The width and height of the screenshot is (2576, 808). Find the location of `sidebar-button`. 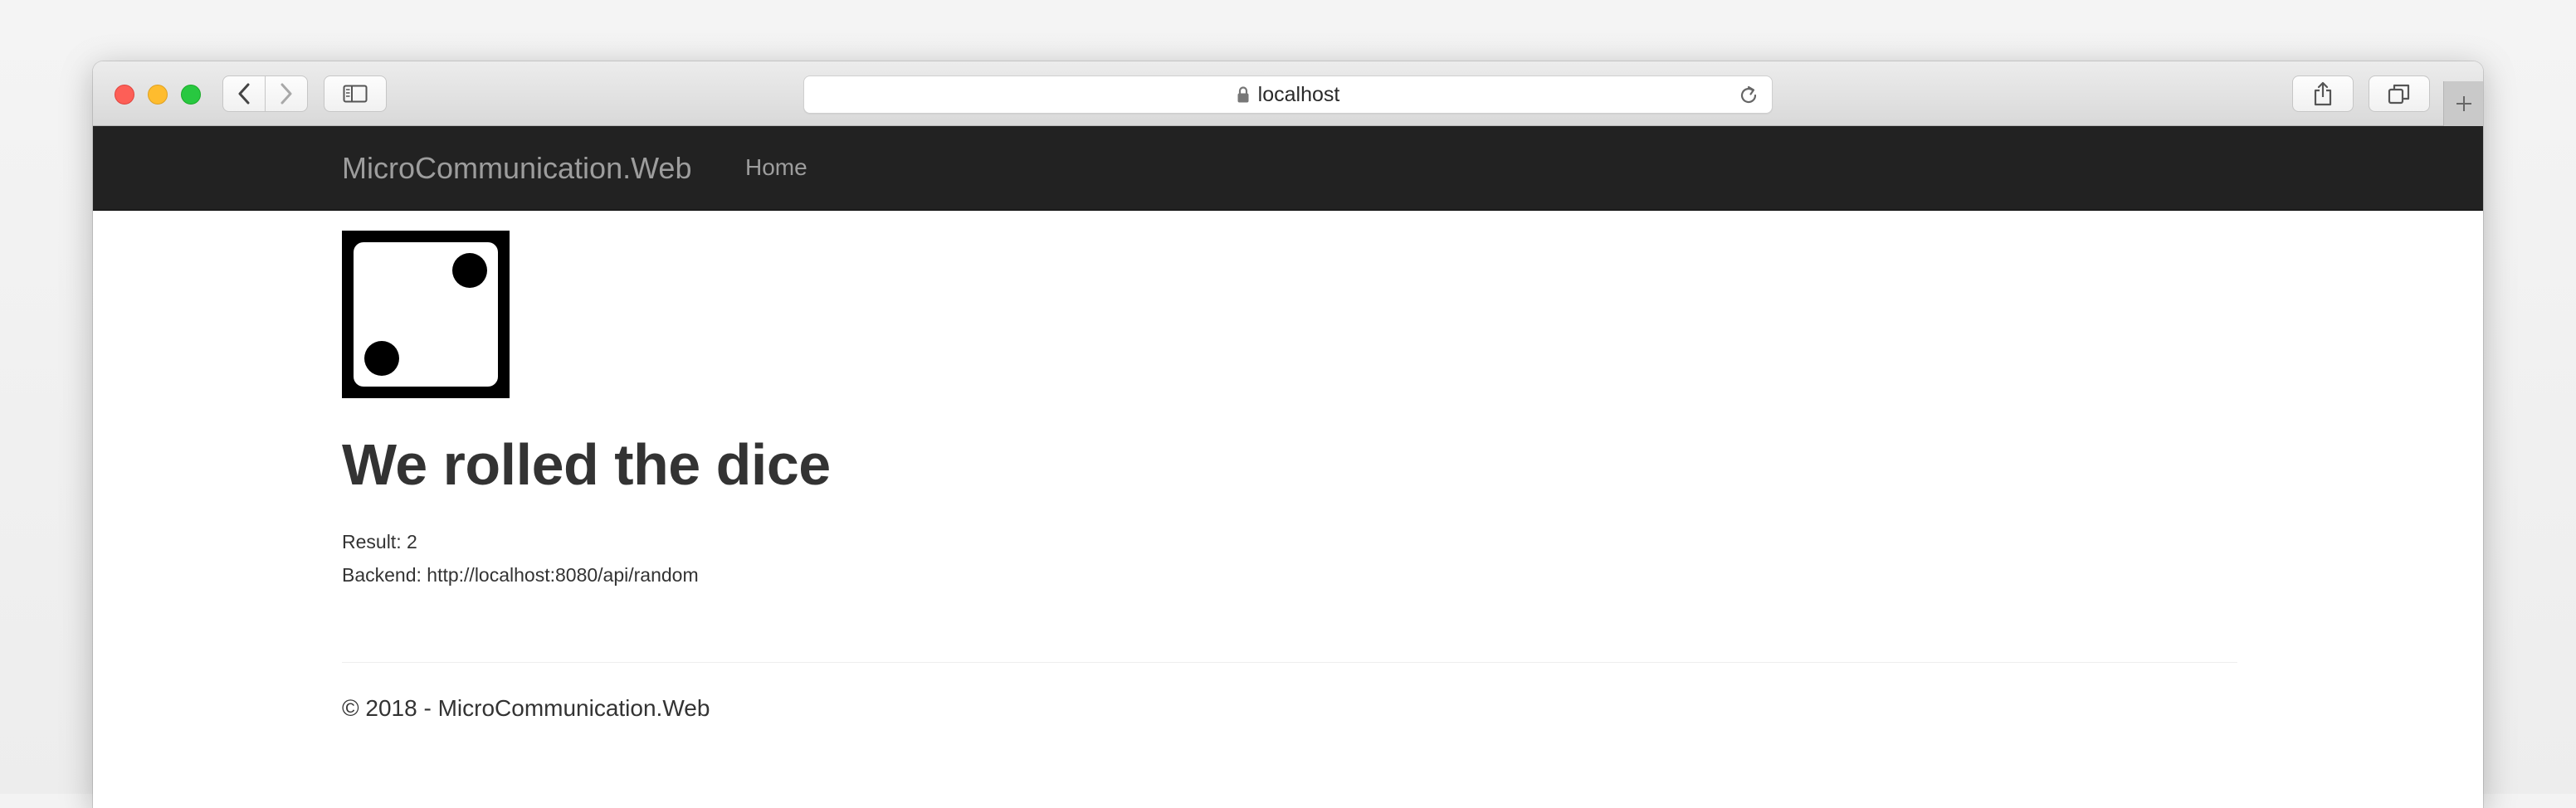

sidebar-button is located at coordinates (356, 93).